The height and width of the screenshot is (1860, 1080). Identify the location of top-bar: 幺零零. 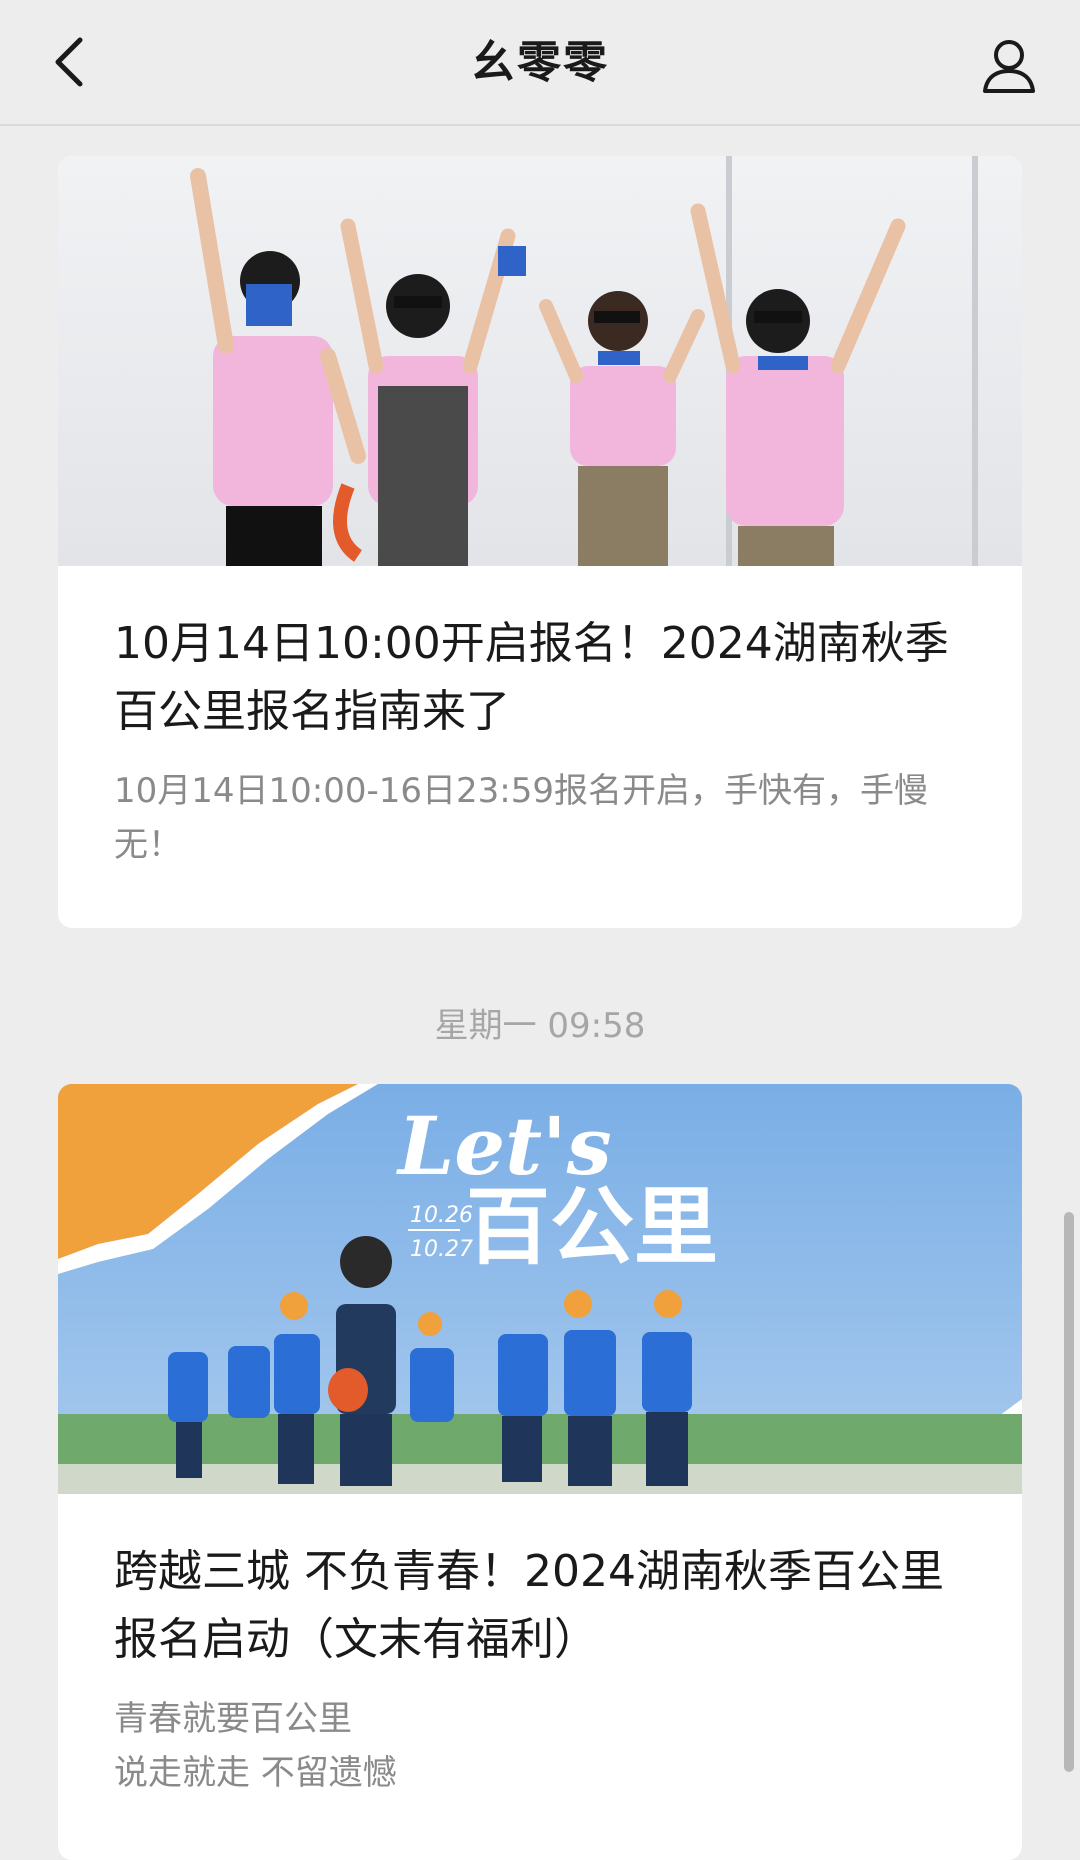
(540, 63).